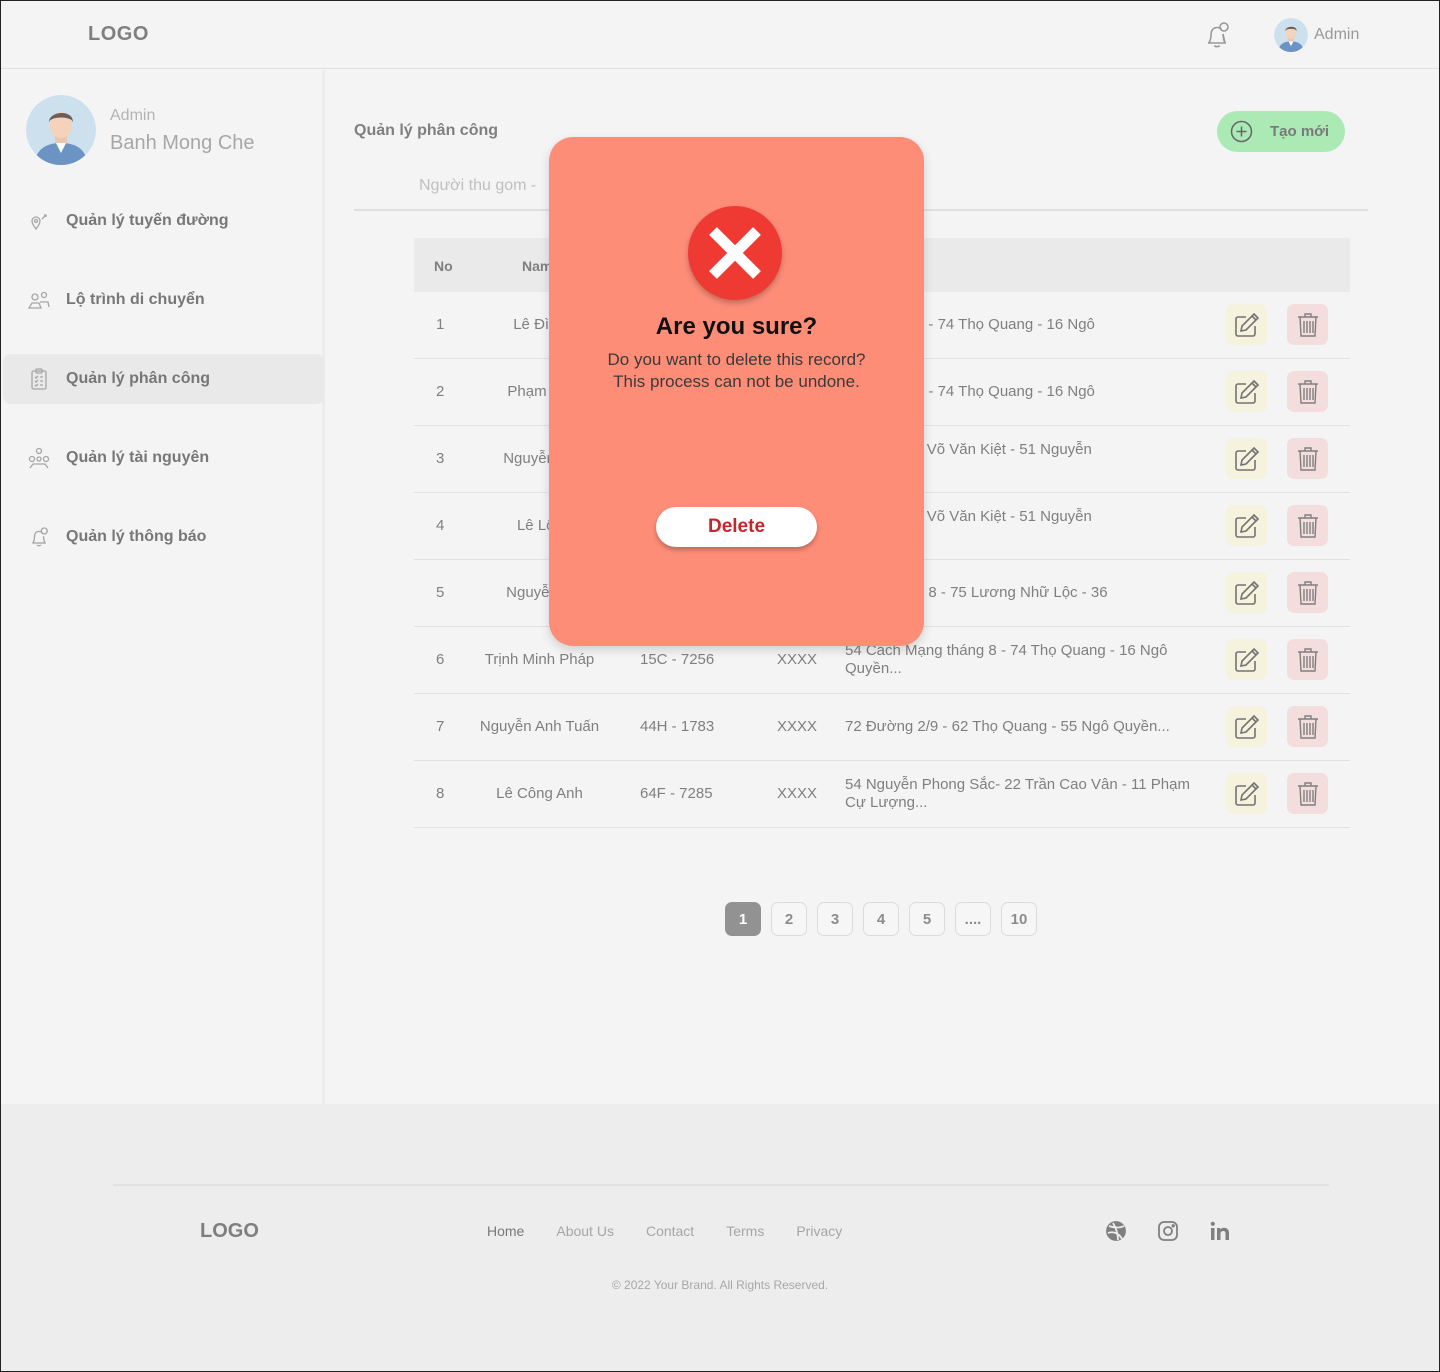 The height and width of the screenshot is (1372, 1440). I want to click on row-number: 1, so click(440, 324).